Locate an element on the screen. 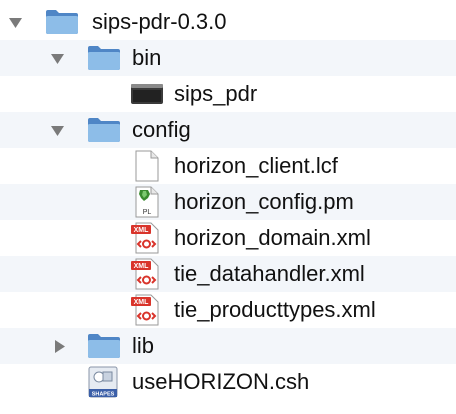 This screenshot has height=414, width=456. tree-label-sips-pdr: sips_pdr is located at coordinates (216, 93).